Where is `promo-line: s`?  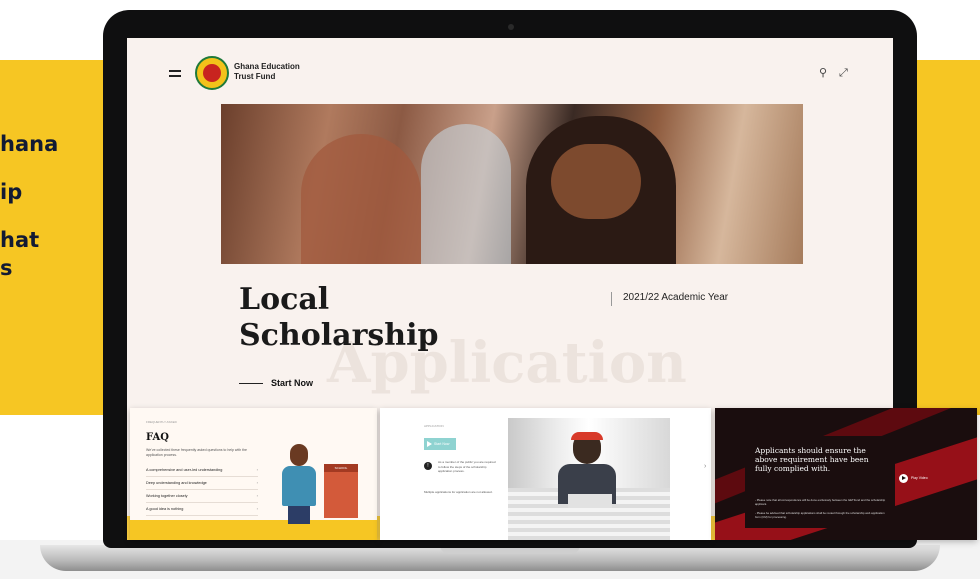
promo-line: s is located at coordinates (6, 268).